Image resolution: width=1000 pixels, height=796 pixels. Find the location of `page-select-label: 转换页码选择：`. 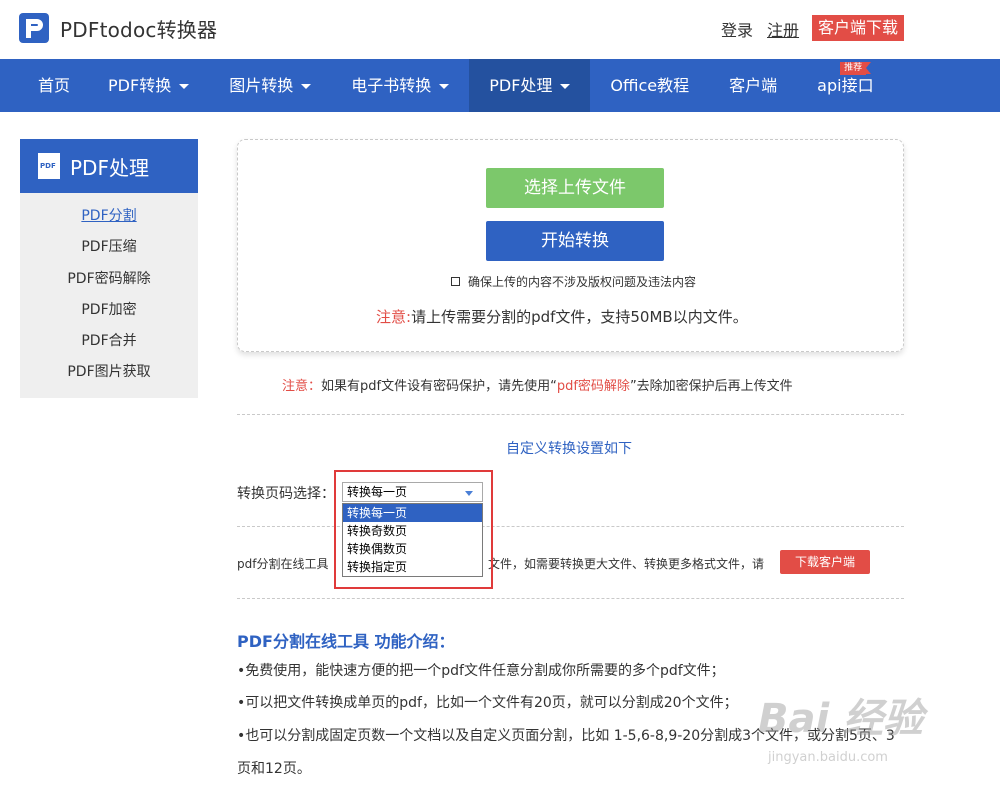

page-select-label: 转换页码选择： is located at coordinates (286, 494).